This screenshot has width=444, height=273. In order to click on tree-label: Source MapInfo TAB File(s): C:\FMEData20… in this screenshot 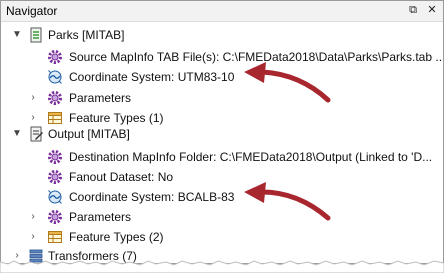, I will do `click(256, 57)`.